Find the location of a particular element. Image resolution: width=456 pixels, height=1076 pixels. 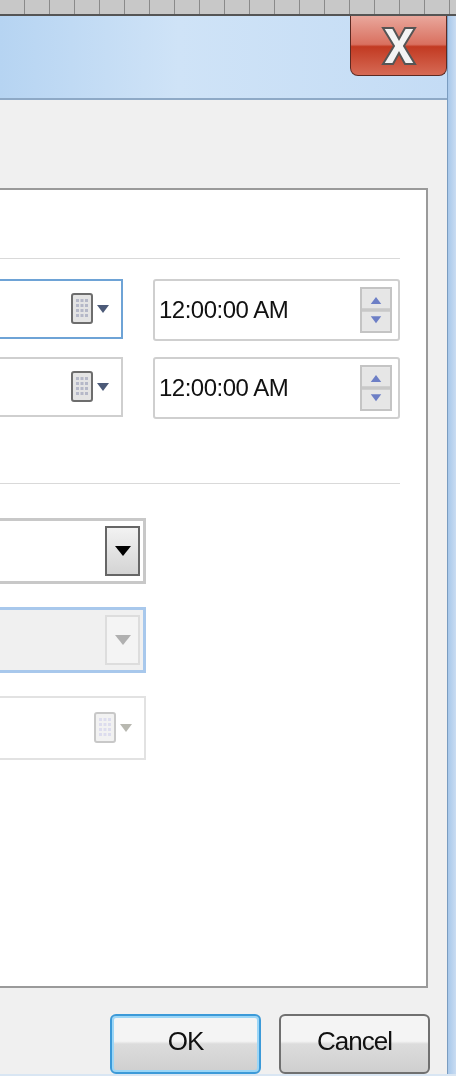

ok-button: OK is located at coordinates (185, 1044).